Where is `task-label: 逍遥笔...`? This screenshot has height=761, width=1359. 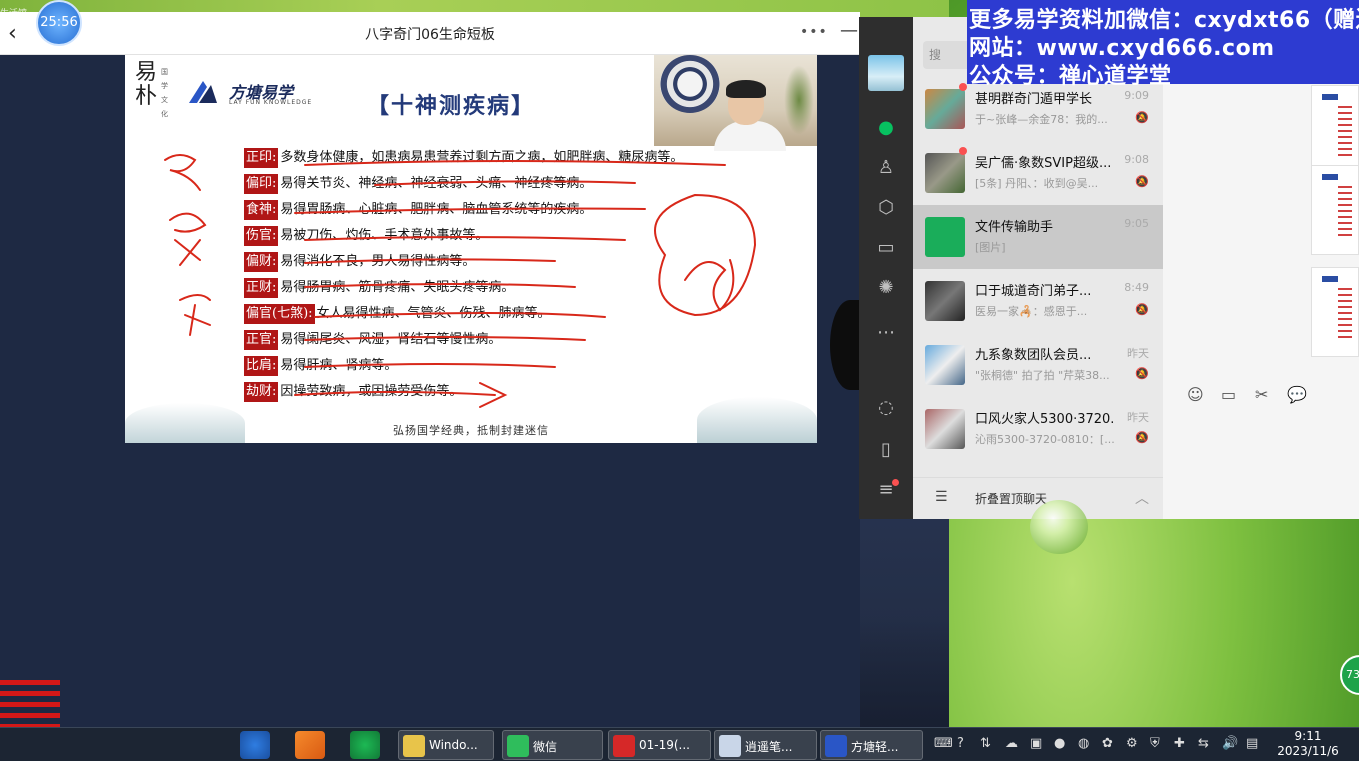 task-label: 逍遥笔... is located at coordinates (769, 747).